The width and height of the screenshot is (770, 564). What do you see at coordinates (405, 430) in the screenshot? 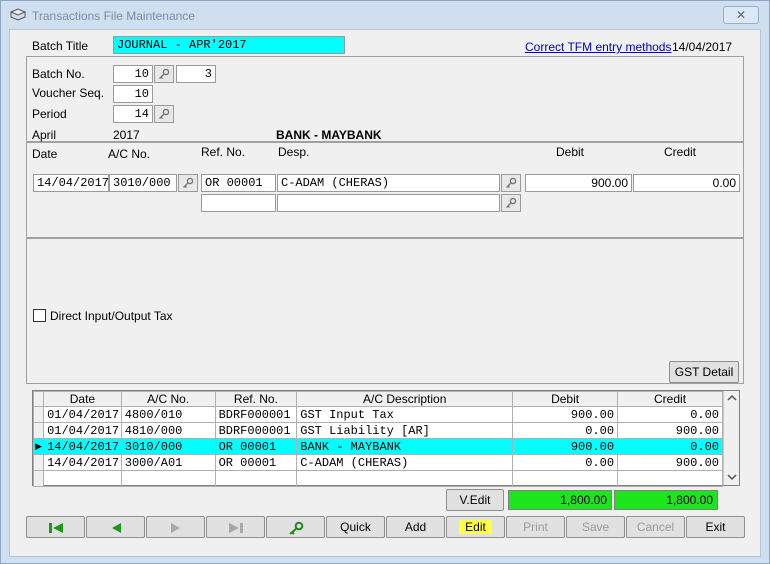
I see `cell-desc: GST Liability [AR]` at bounding box center [405, 430].